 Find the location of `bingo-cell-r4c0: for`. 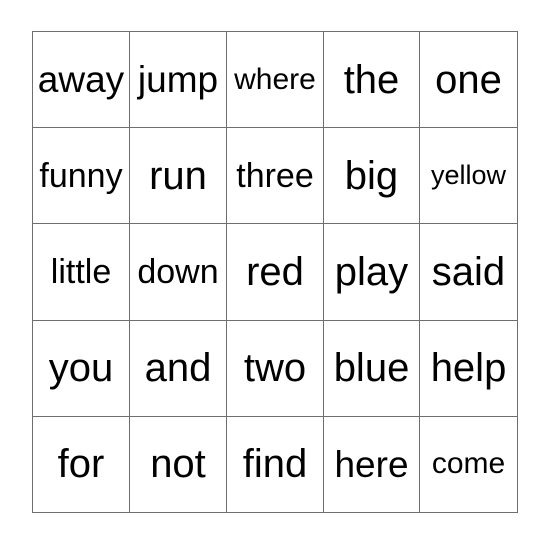

bingo-cell-r4c0: for is located at coordinates (81, 464).